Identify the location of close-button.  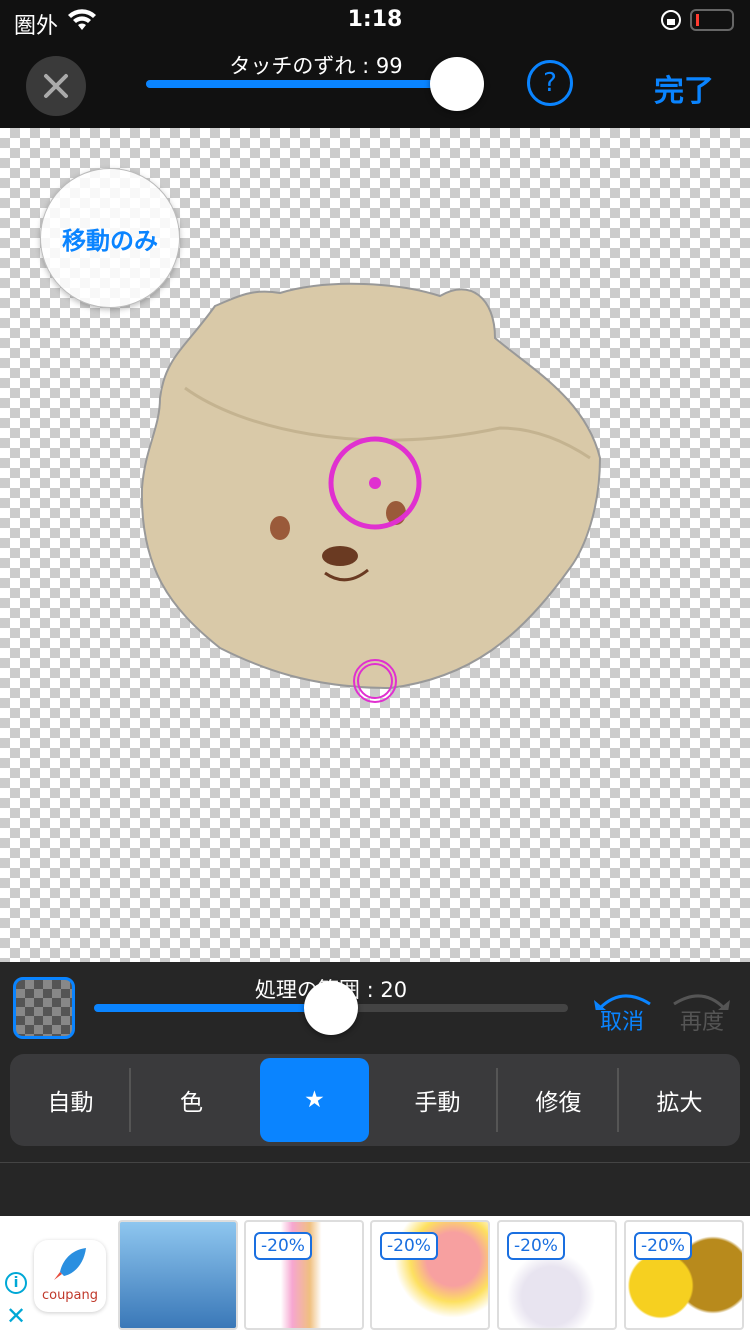
(56, 86).